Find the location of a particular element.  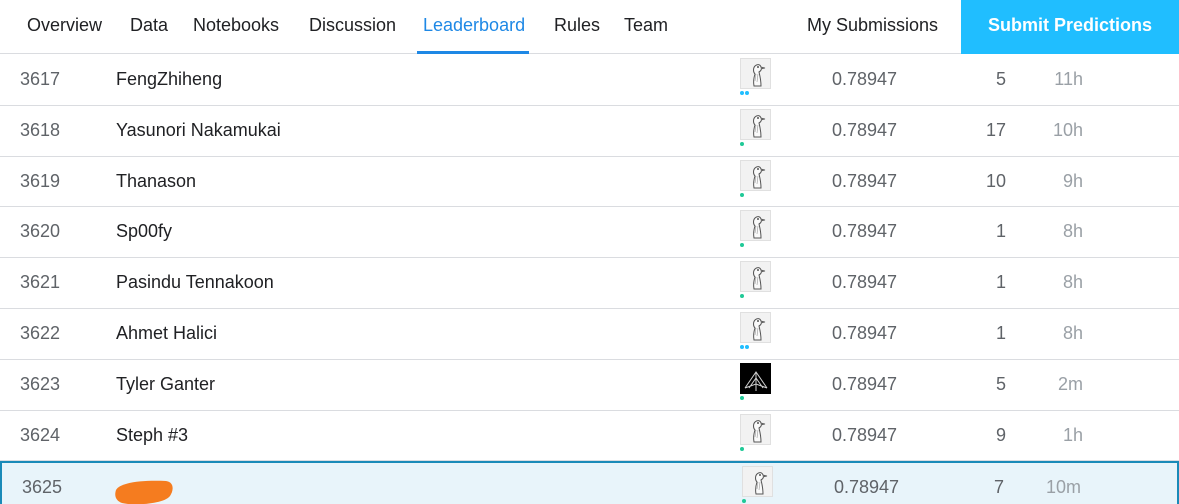

leaderboard-row: 3623 Tyler Ganter 0.78947 5 2m is located at coordinates (589, 385).